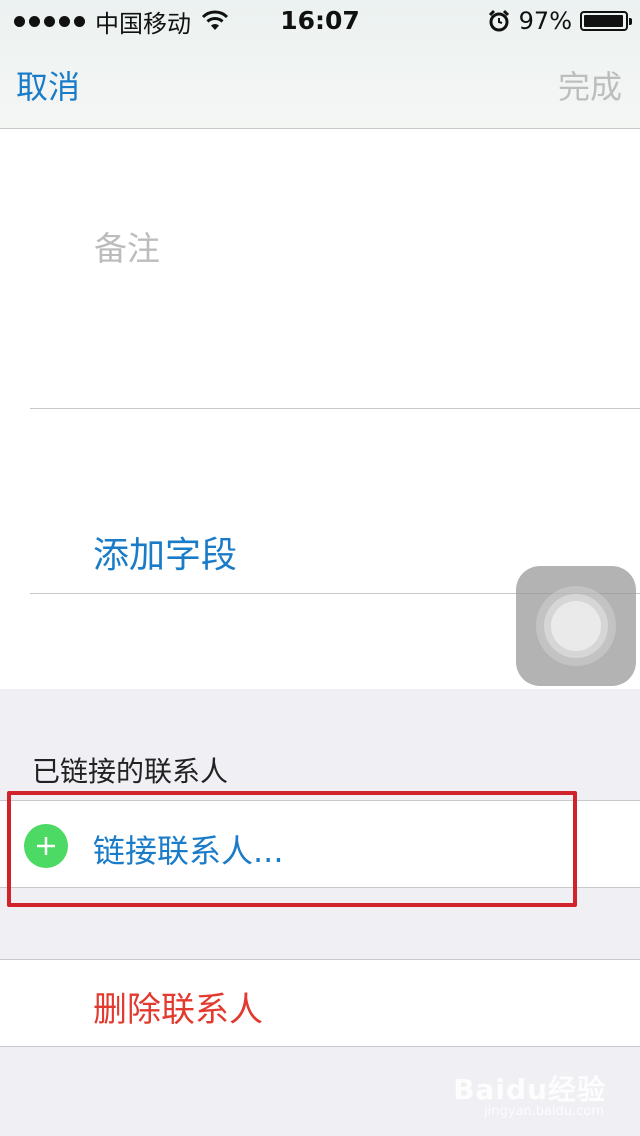  Describe the element at coordinates (165, 552) in the screenshot. I see `add-field-button: 添加字段` at that location.